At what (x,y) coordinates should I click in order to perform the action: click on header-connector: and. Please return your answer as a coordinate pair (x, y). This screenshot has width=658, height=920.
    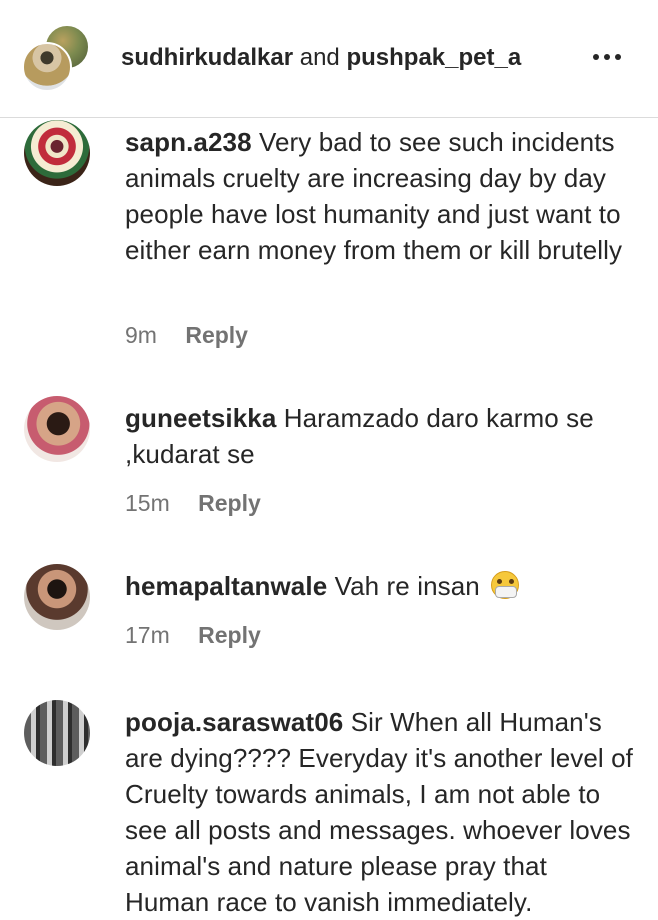
    Looking at the image, I should click on (319, 57).